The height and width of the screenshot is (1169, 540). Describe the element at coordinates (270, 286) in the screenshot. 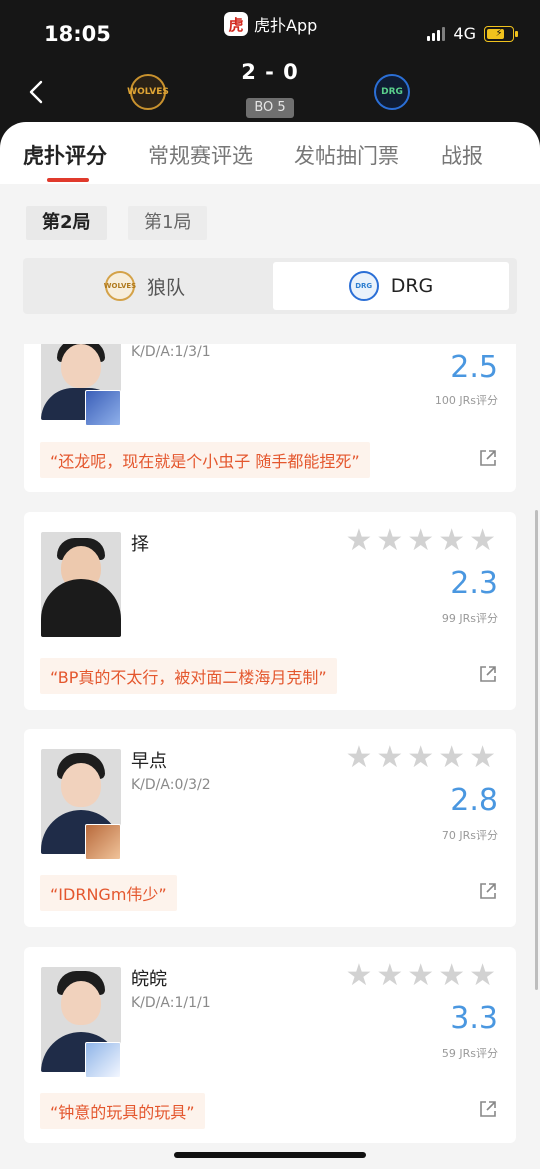

I see `team-switch: WOLVES 狼队 DRG DRG` at that location.